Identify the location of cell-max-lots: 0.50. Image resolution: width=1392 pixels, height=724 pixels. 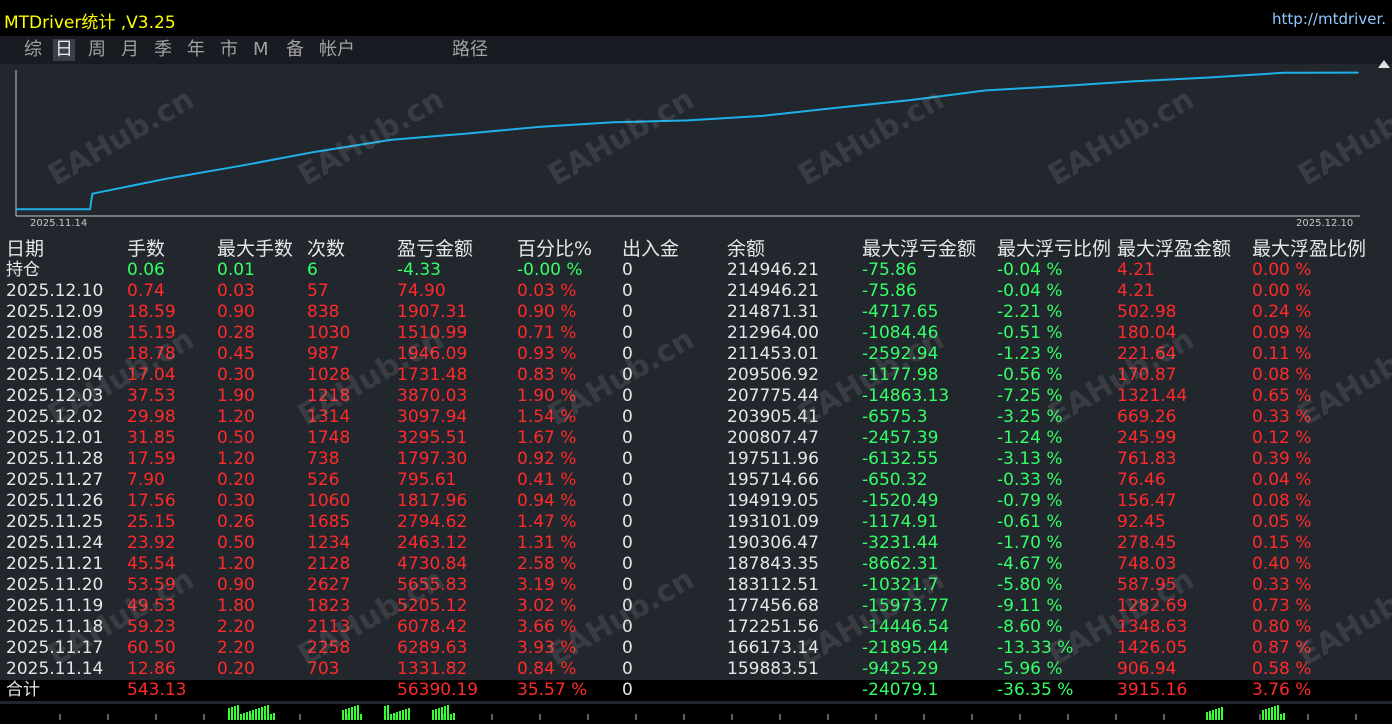
(236, 438).